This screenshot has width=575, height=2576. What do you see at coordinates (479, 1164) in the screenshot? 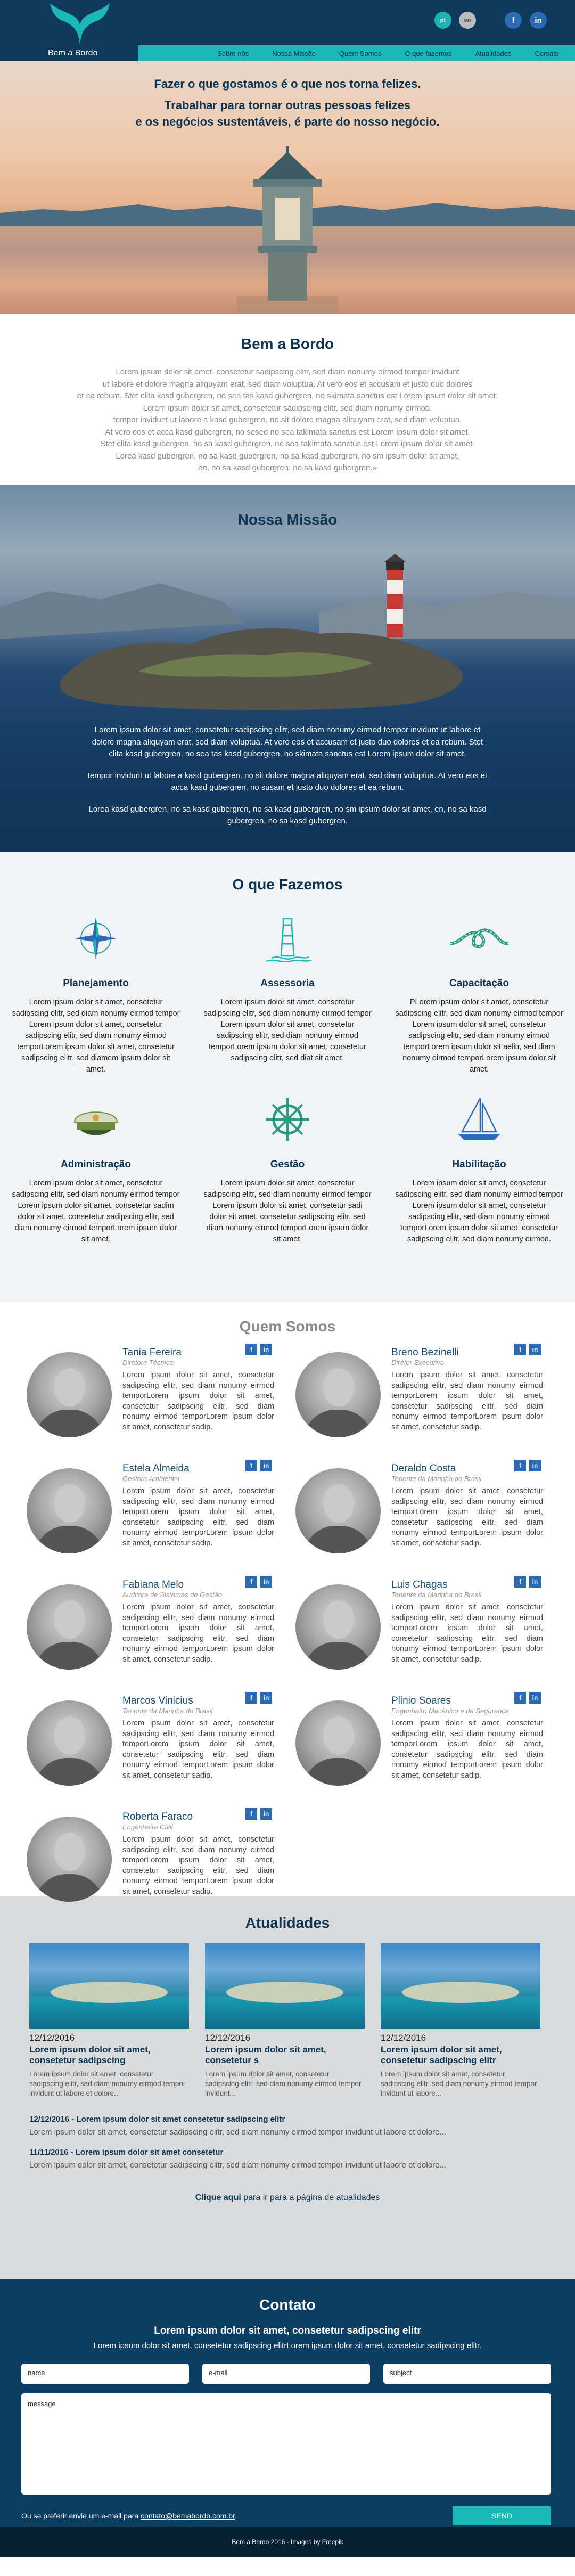
I see `service-title: Habilitação` at bounding box center [479, 1164].